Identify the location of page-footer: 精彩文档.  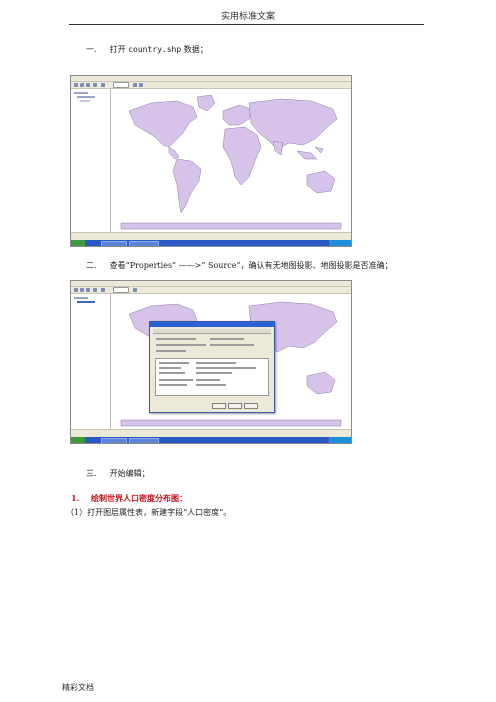
(78, 687).